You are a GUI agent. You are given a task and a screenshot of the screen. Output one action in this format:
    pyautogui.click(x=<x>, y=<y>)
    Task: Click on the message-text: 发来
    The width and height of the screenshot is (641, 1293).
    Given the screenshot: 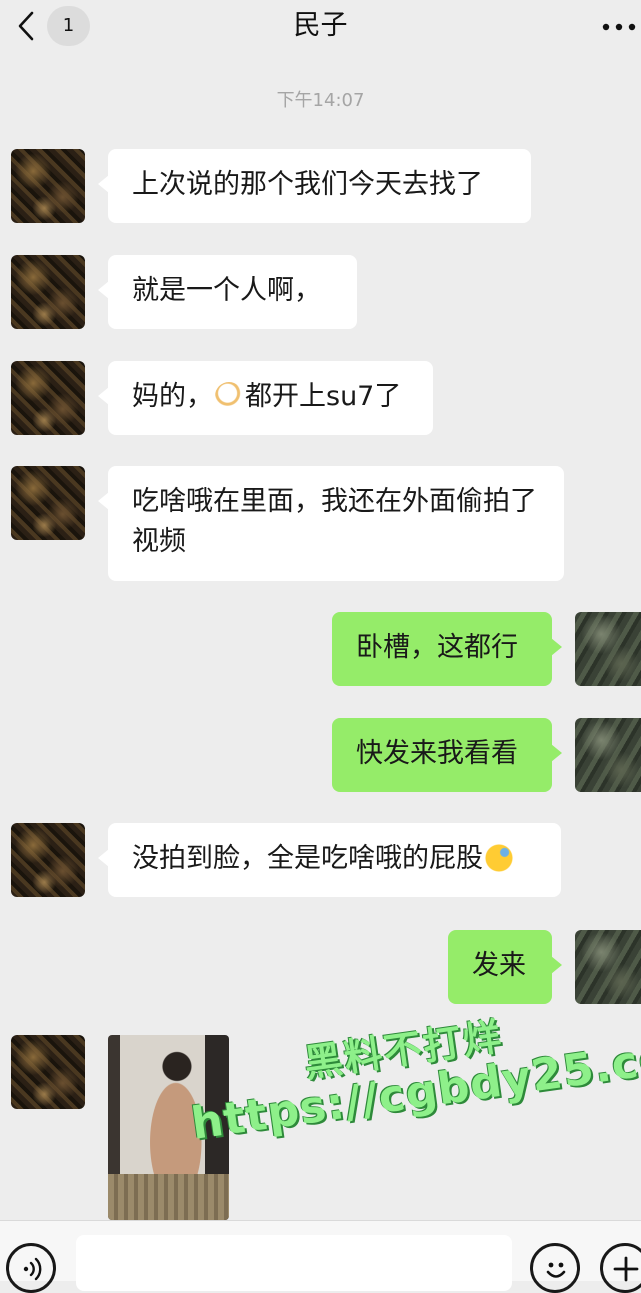 What is the action you would take?
    pyautogui.click(x=499, y=965)
    